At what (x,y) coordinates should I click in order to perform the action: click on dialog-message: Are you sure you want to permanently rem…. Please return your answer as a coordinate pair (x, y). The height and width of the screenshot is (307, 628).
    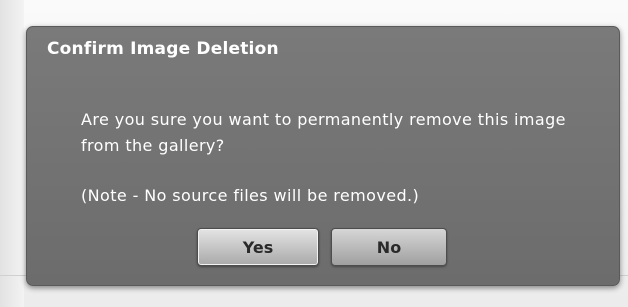
    Looking at the image, I should click on (323, 132).